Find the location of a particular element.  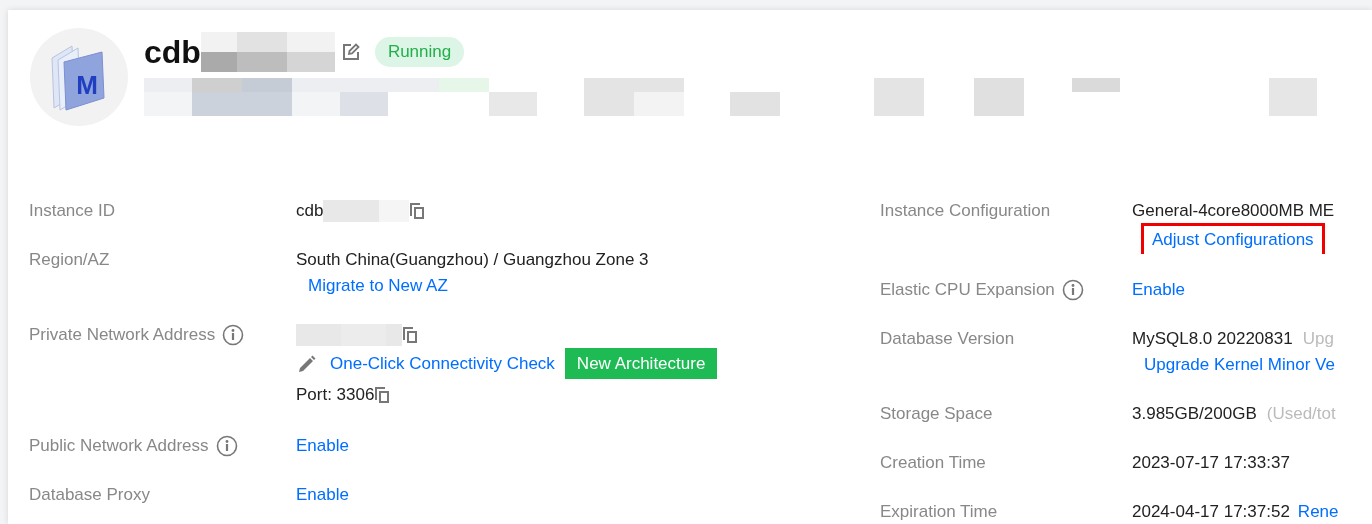

edit-icon is located at coordinates (350, 52).